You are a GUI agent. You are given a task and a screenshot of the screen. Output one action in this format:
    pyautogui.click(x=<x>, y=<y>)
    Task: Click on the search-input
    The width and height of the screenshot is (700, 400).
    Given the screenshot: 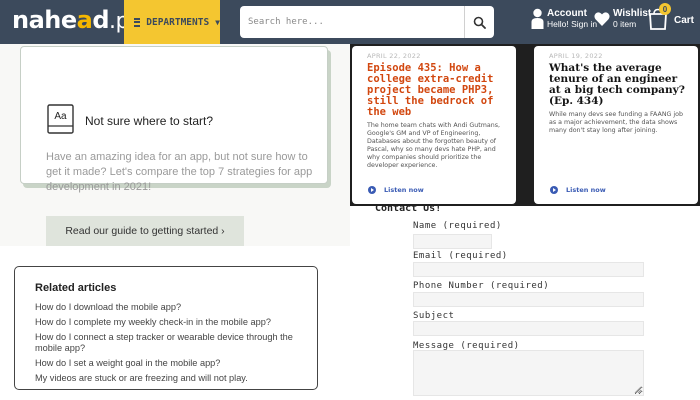 What is the action you would take?
    pyautogui.click(x=352, y=22)
    